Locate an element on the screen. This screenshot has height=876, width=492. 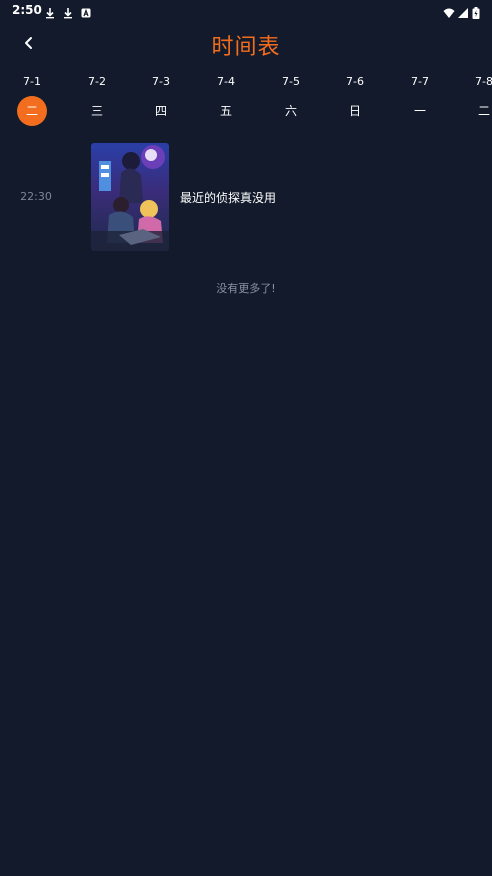
signal-icon is located at coordinates (463, 11).